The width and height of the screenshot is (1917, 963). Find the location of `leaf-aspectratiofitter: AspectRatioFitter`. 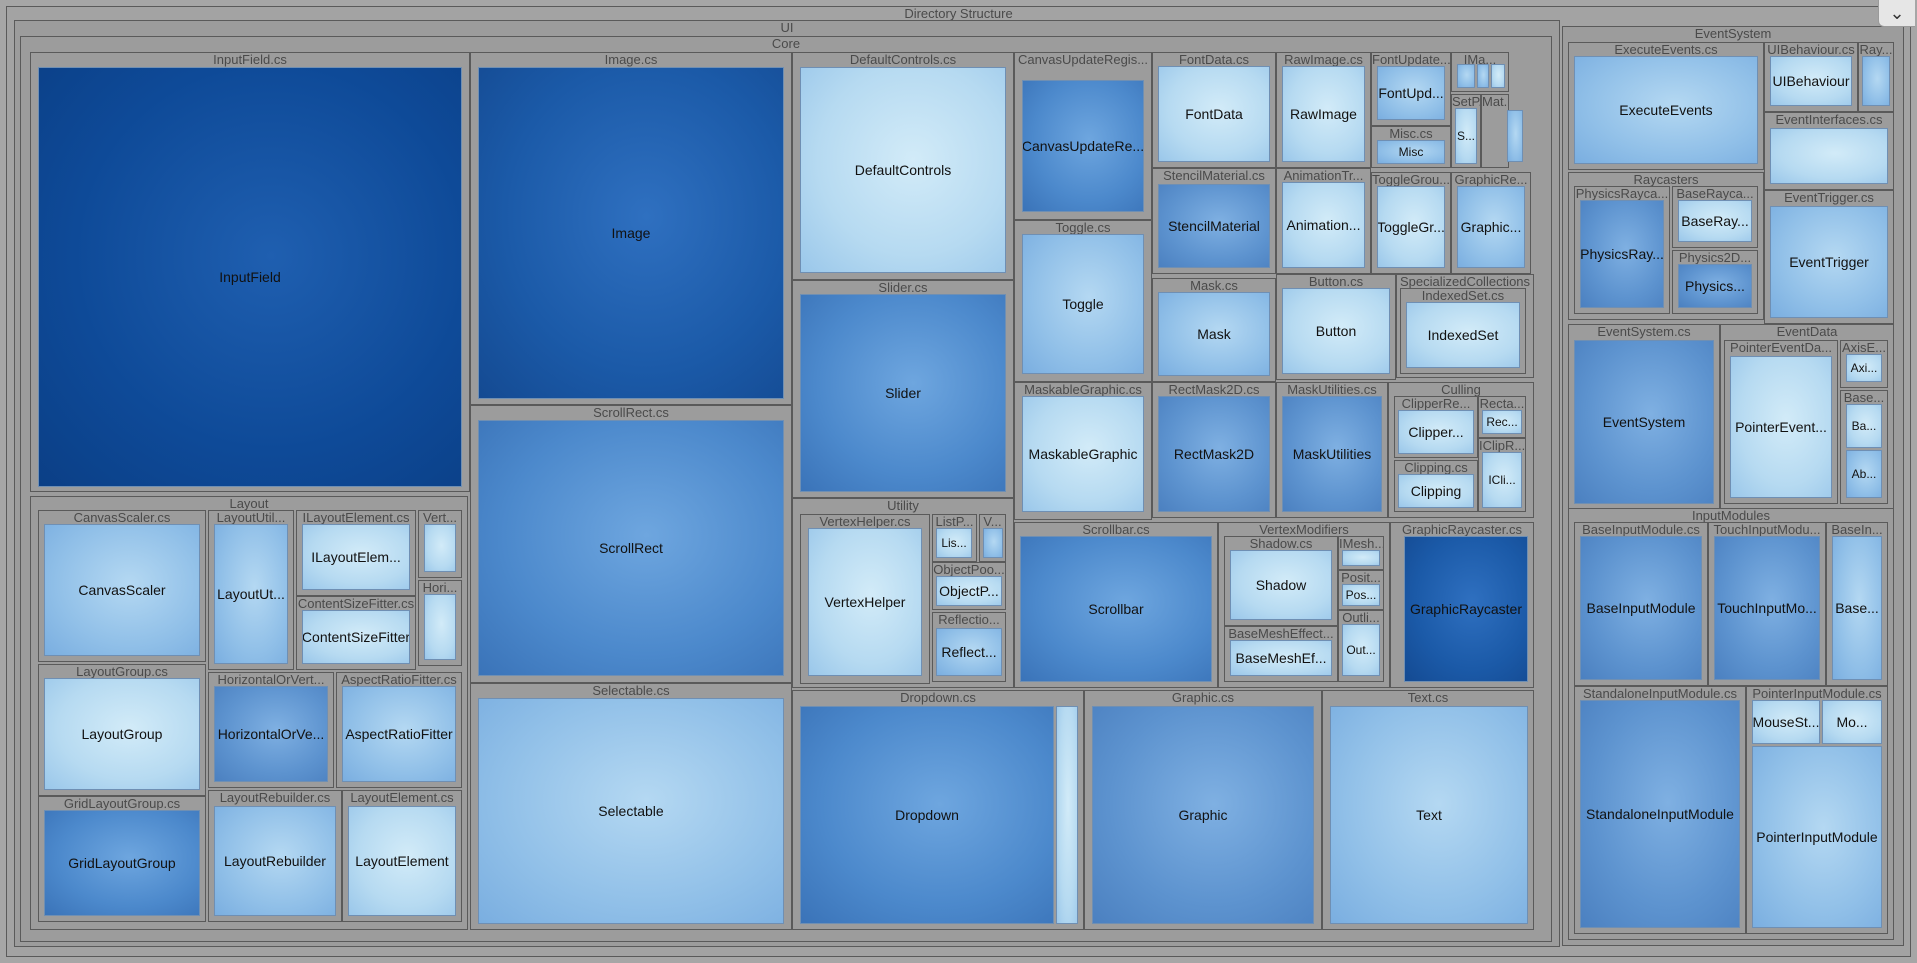

leaf-aspectratiofitter: AspectRatioFitter is located at coordinates (399, 734).